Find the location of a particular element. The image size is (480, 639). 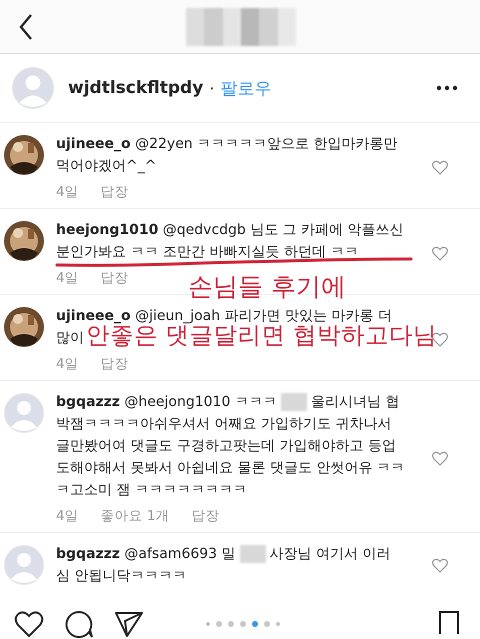

comment-text: 사장님 여기서 이러 is located at coordinates (330, 554).